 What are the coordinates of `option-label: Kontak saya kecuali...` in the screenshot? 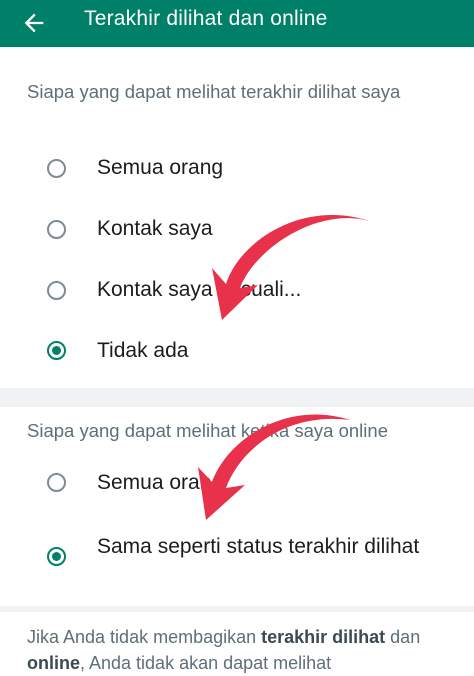 It's located at (199, 289).